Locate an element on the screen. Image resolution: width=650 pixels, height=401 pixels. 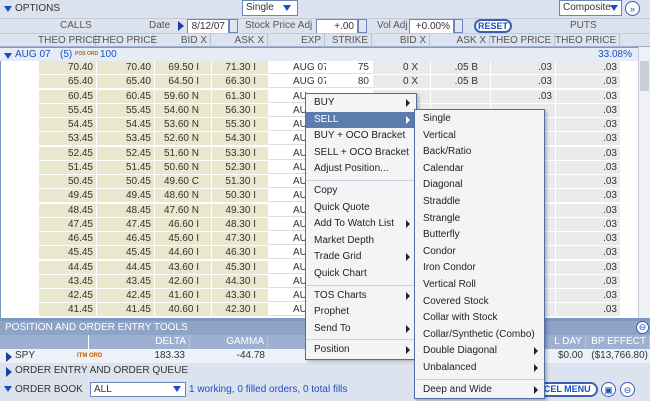
call-theo-cell: 45.45 is located at coordinates (68, 253).